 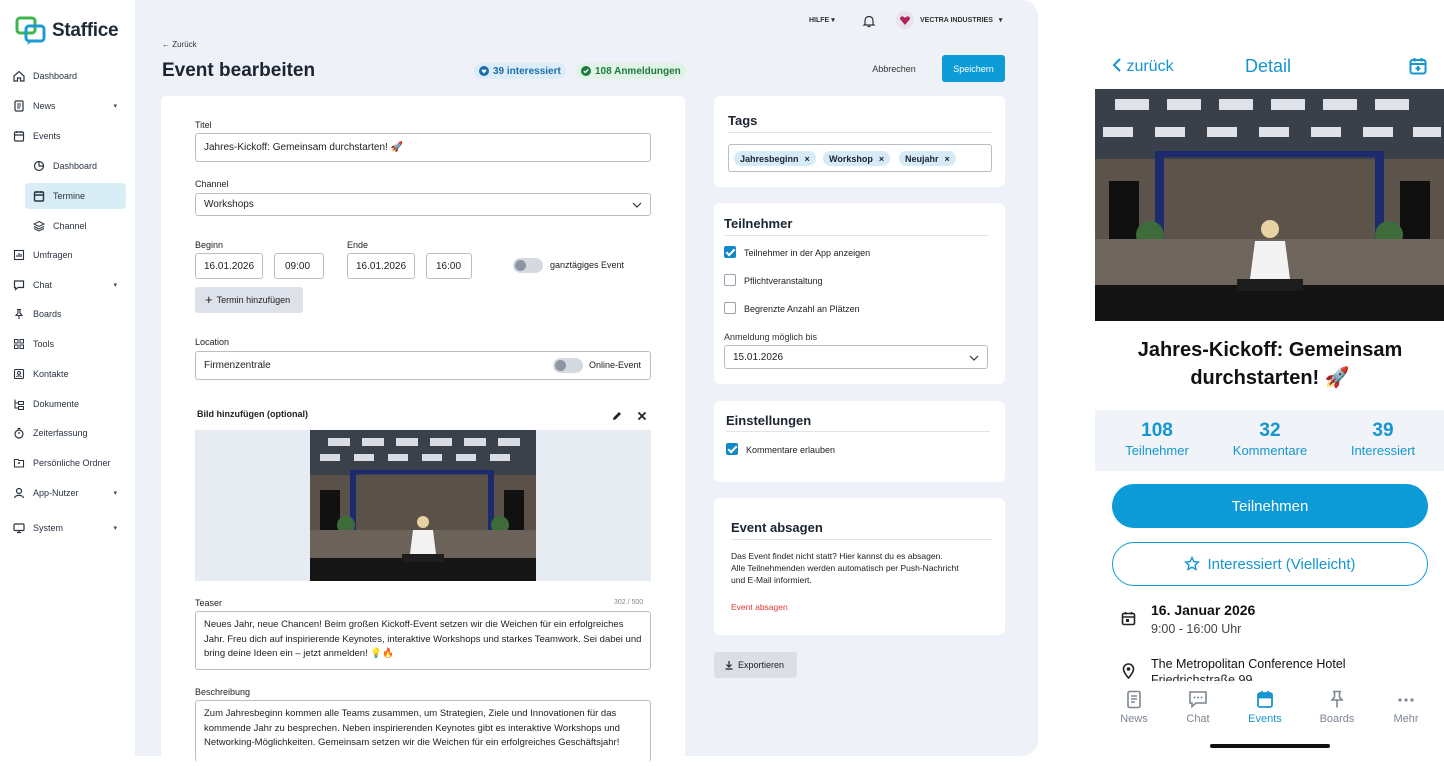 I want to click on add-to-calendar-icon, so click(x=1418, y=66).